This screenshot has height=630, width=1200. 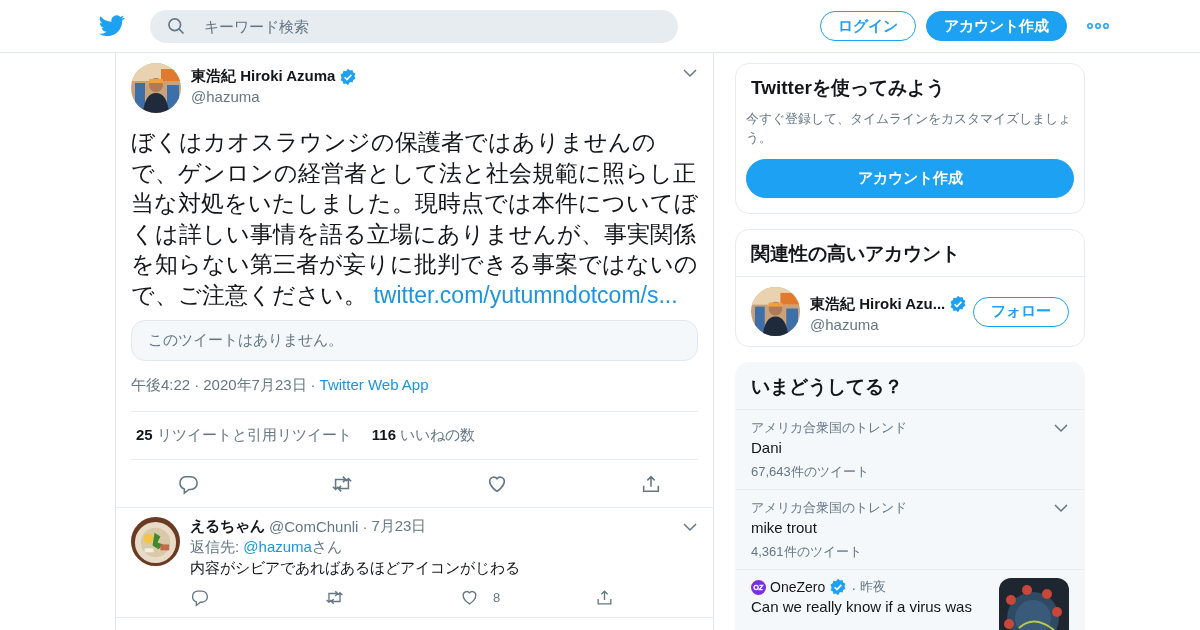 What do you see at coordinates (399, 526) in the screenshot?
I see `reply-date: 7月23日` at bounding box center [399, 526].